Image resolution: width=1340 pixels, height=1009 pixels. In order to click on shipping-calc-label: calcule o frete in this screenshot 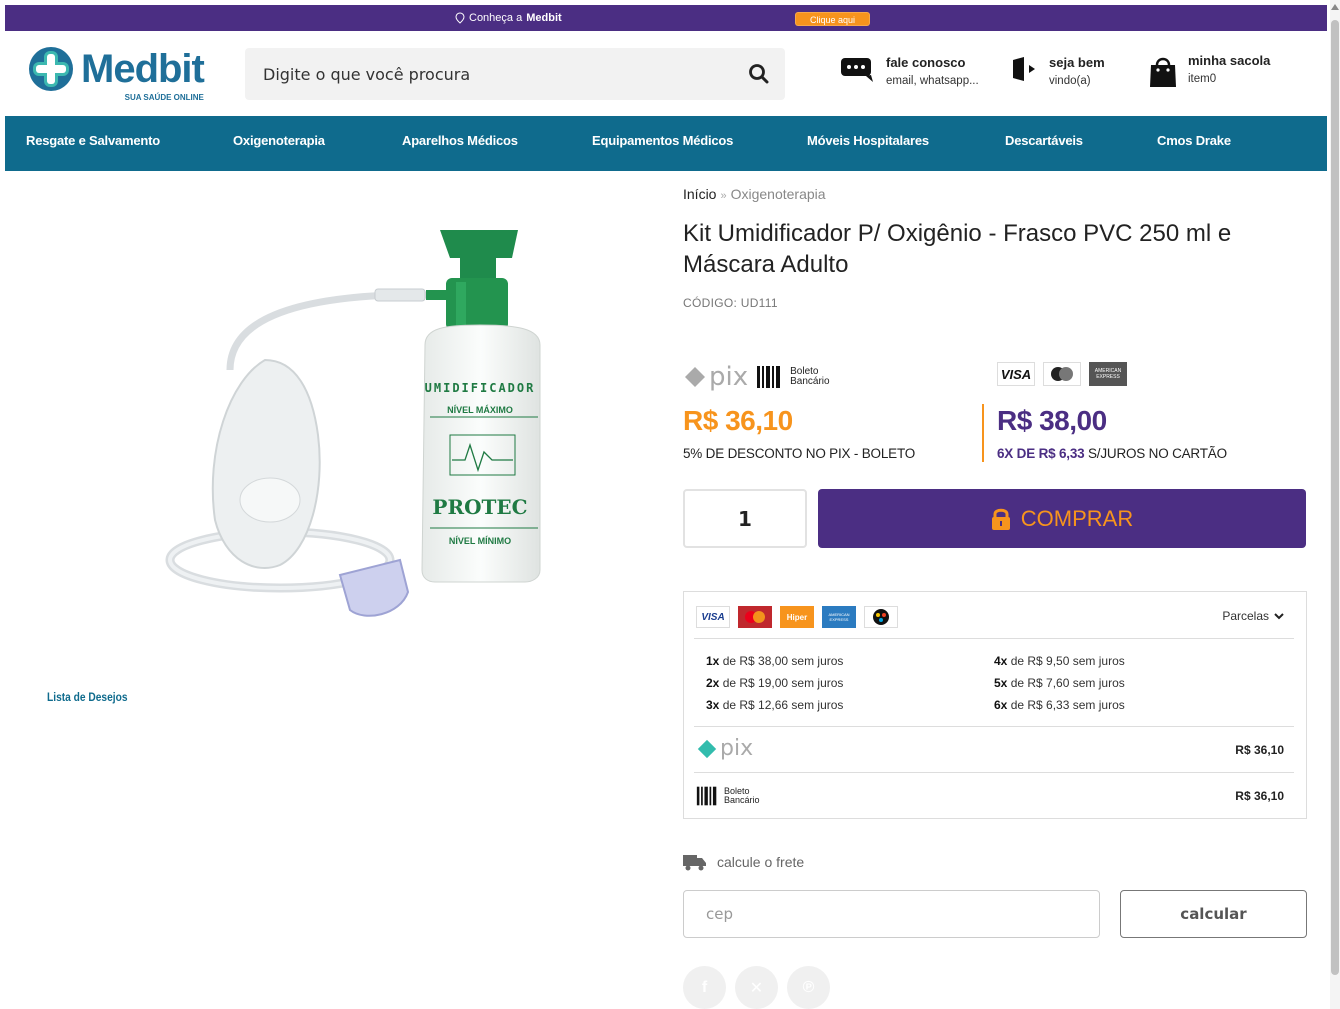, I will do `click(743, 862)`.